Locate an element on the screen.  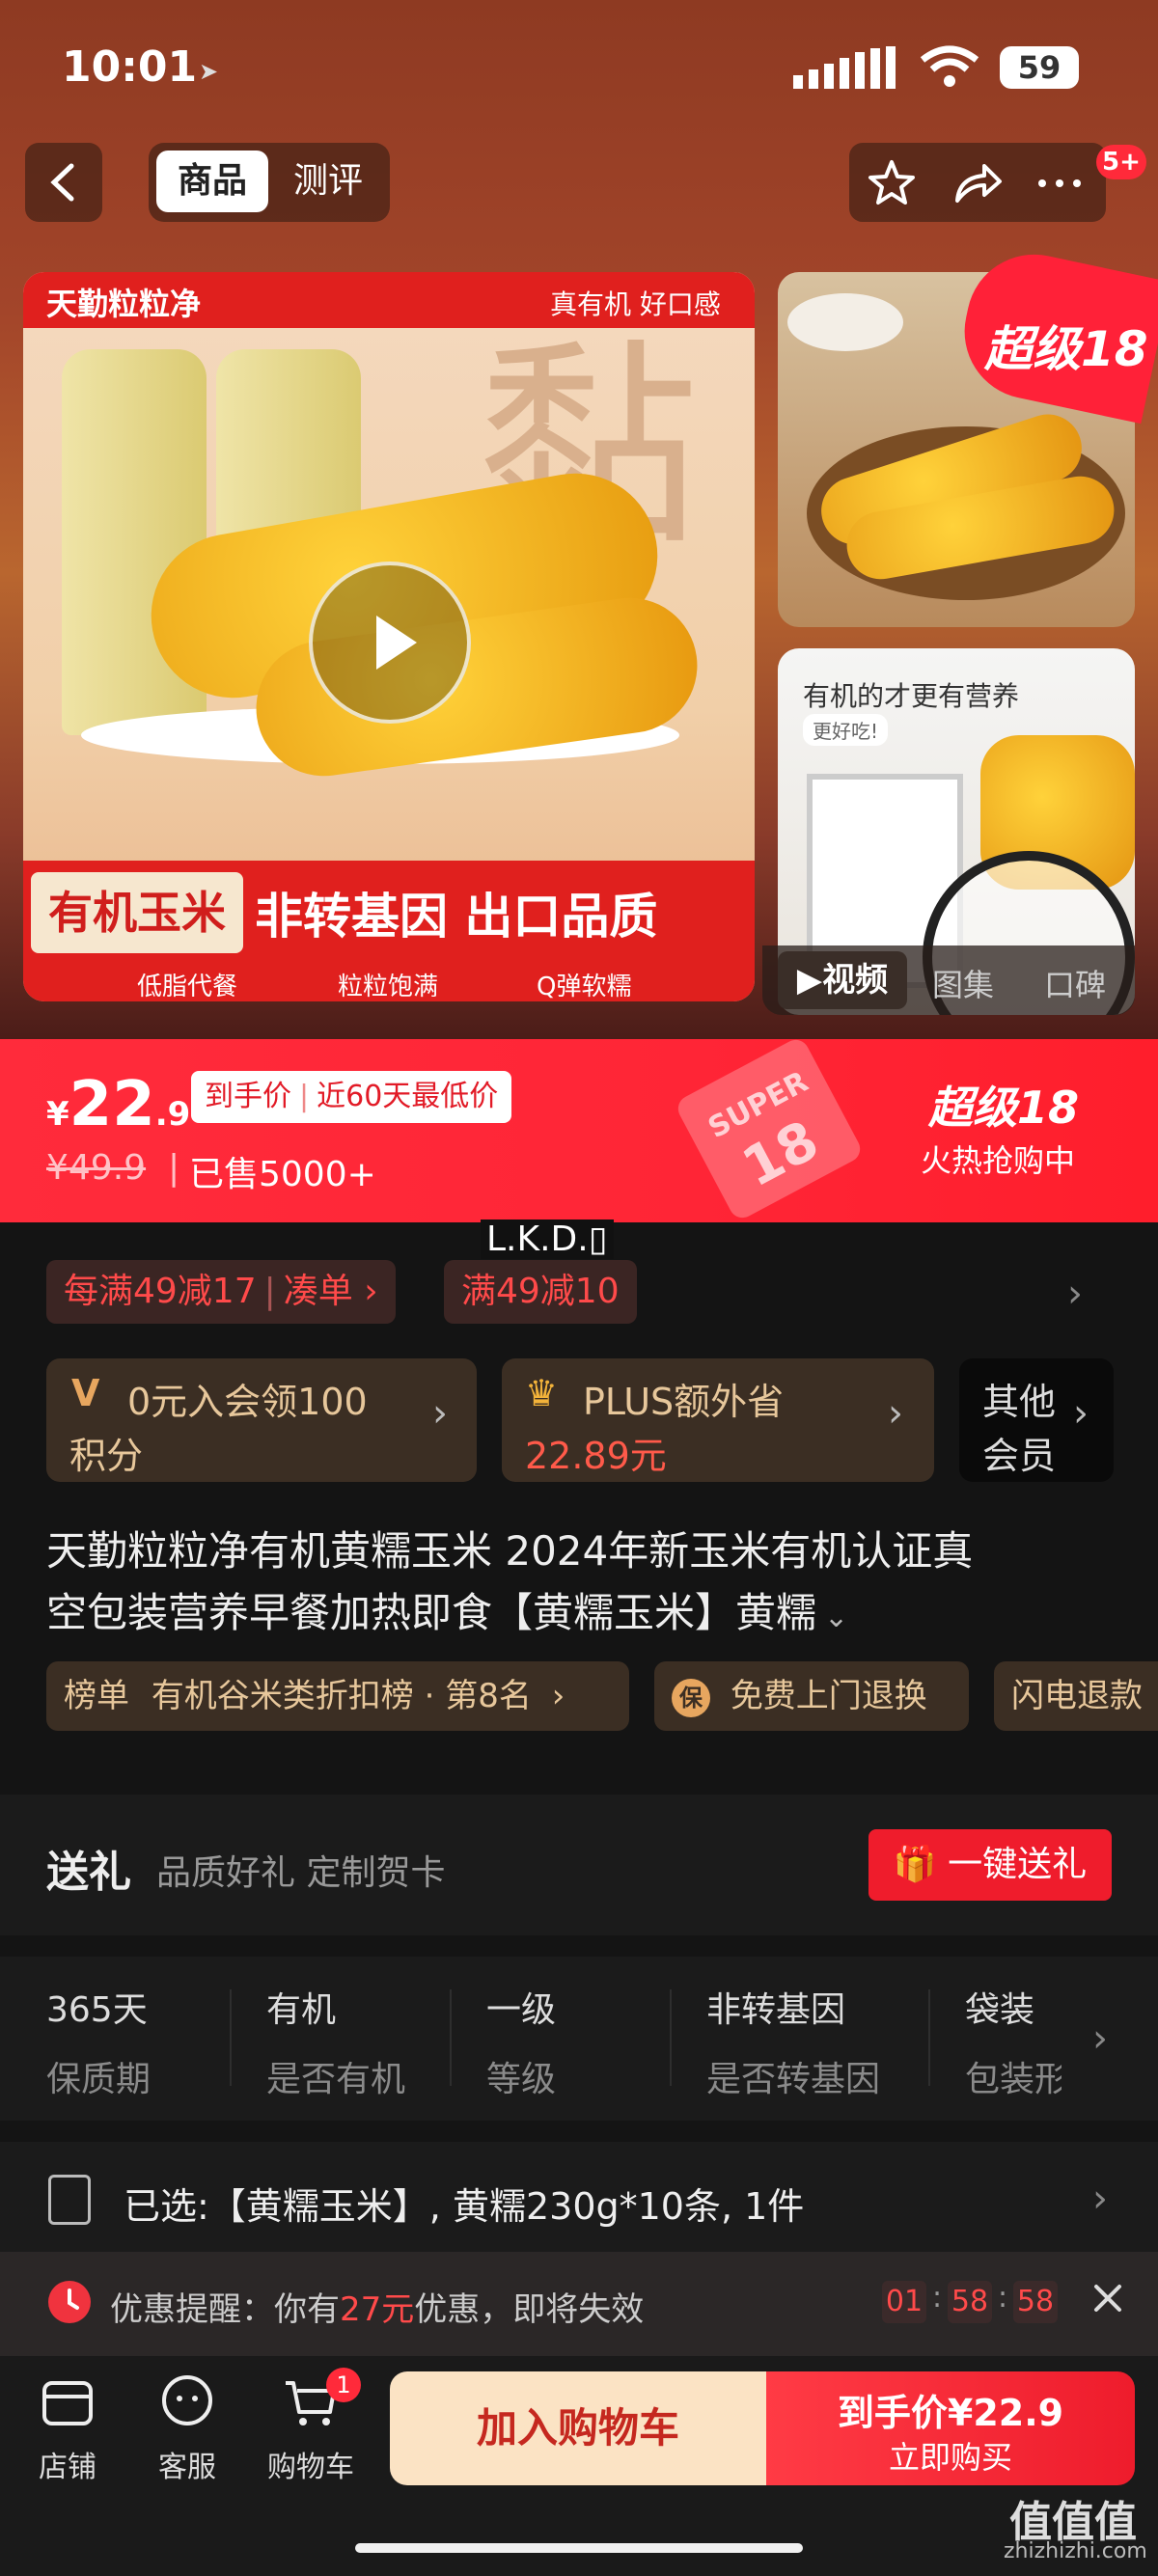
original-price: ¥49.9 is located at coordinates (96, 1168).